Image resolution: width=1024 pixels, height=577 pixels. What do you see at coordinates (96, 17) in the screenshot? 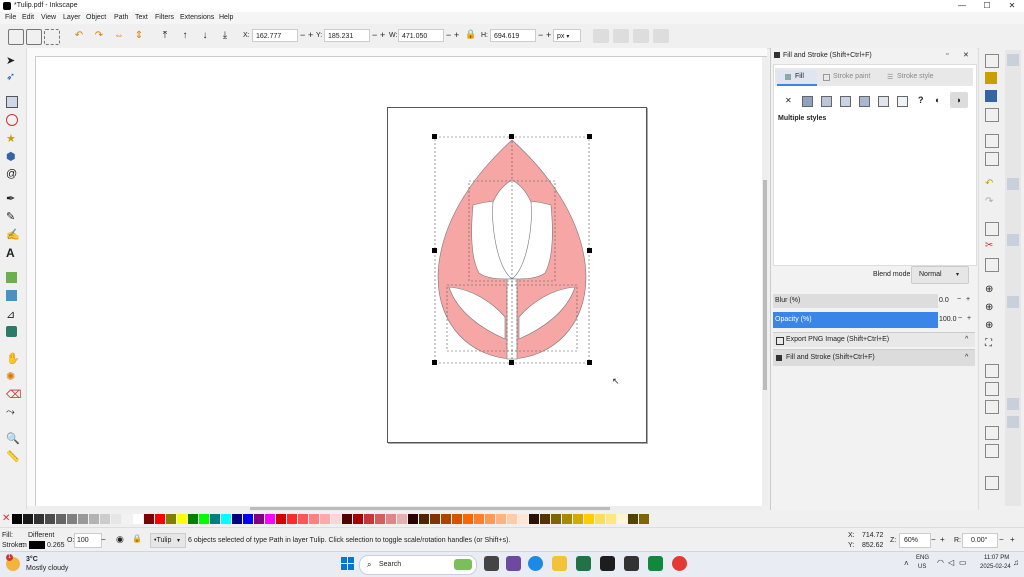
I see `menu-object: Object` at bounding box center [96, 17].